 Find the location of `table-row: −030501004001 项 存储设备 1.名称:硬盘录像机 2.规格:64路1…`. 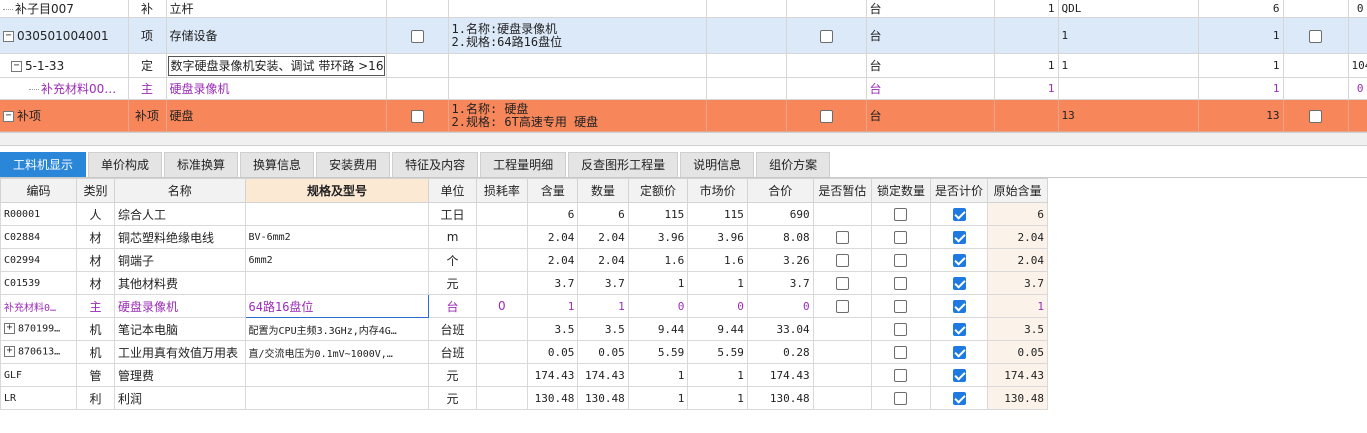

table-row: −030501004001 项 存储设备 1.名称:硬盘录像机 2.规格:64路1… is located at coordinates (683, 35).